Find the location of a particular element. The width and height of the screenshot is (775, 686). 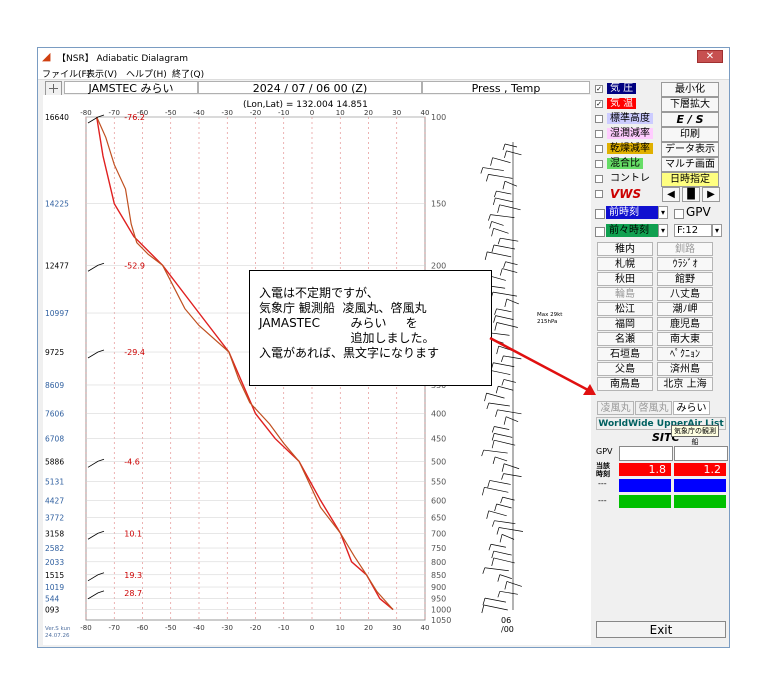

station-button: 石垣島 is located at coordinates (625, 354).